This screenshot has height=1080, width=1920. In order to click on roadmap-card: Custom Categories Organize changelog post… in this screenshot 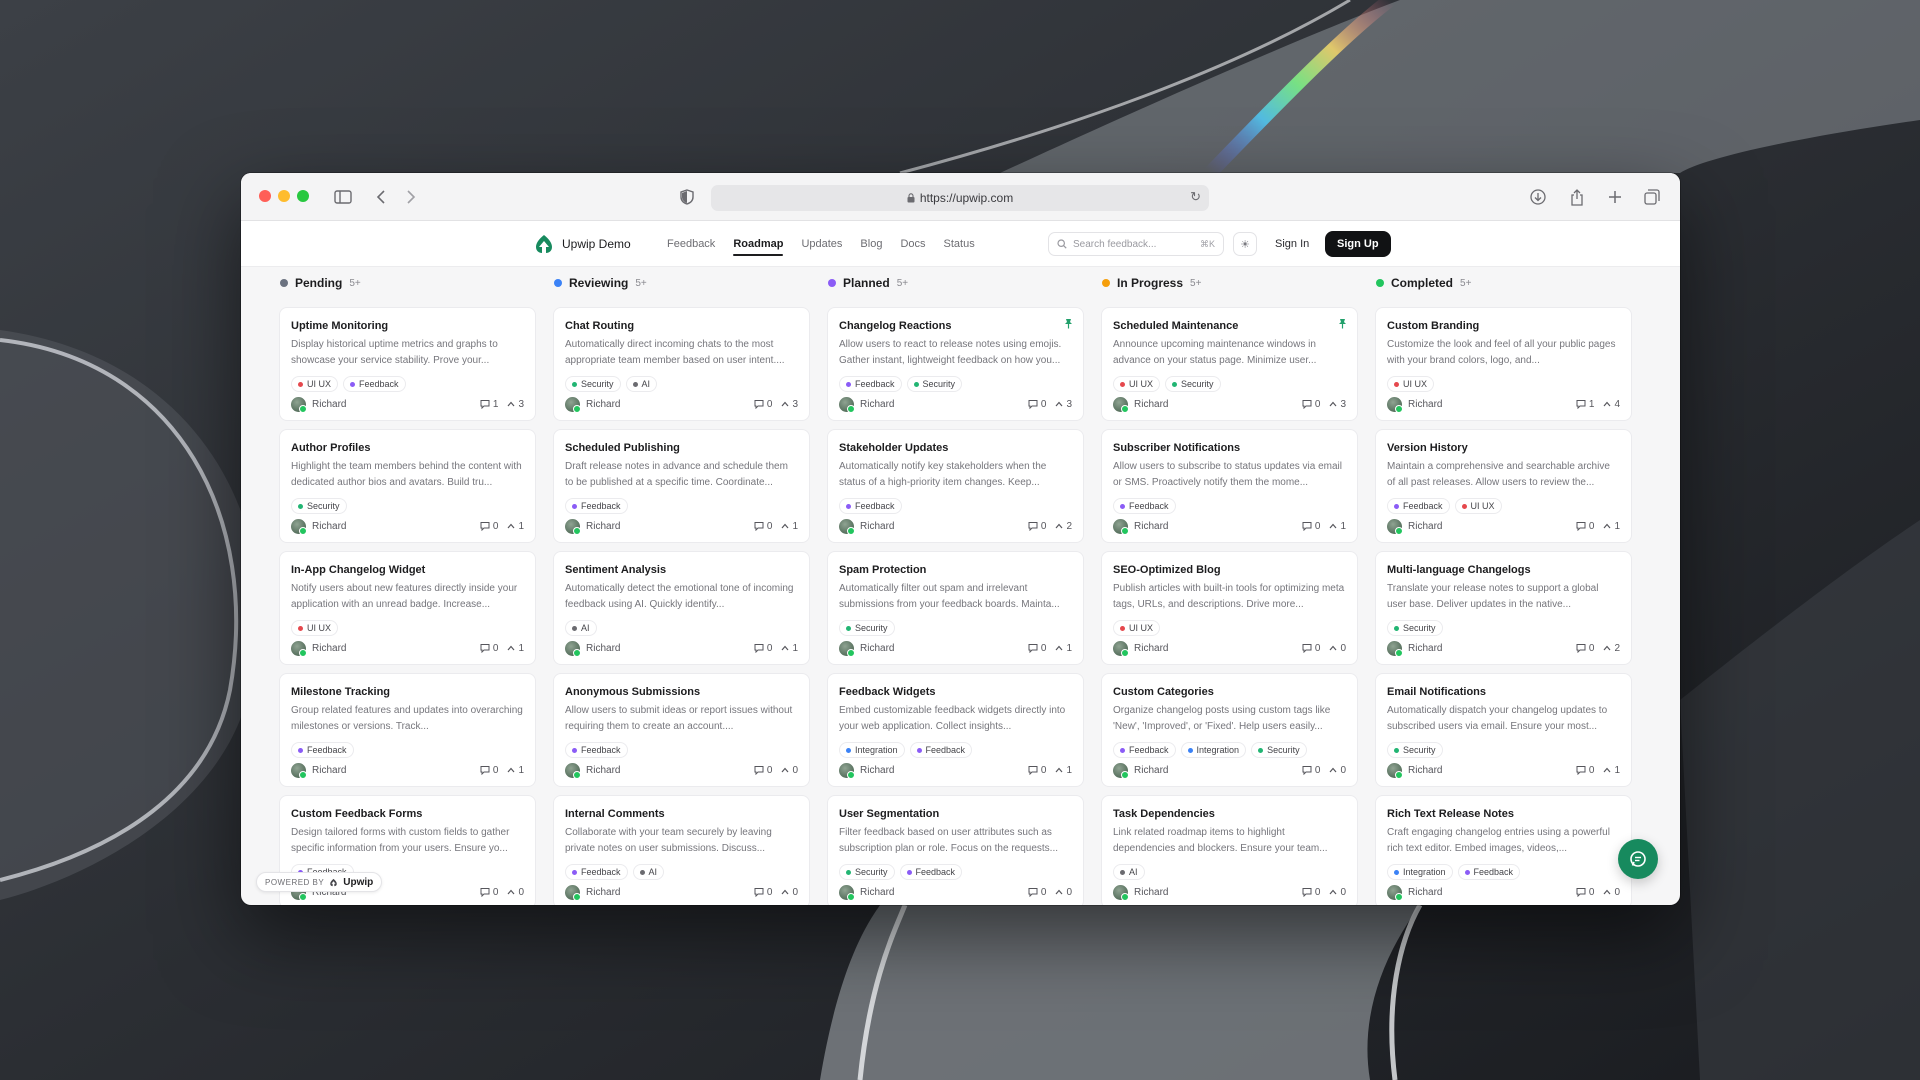, I will do `click(1229, 730)`.